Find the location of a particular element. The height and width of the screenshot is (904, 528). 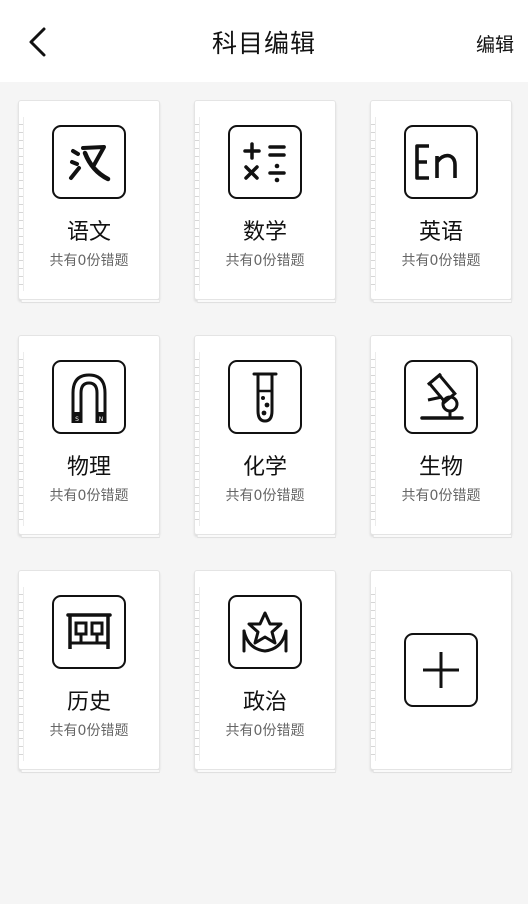

subject-name: 物理 is located at coordinates (88, 467).